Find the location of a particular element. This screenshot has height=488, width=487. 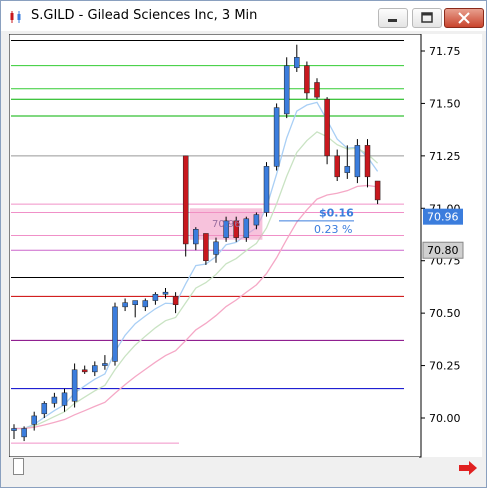

close-icon is located at coordinates (464, 18).